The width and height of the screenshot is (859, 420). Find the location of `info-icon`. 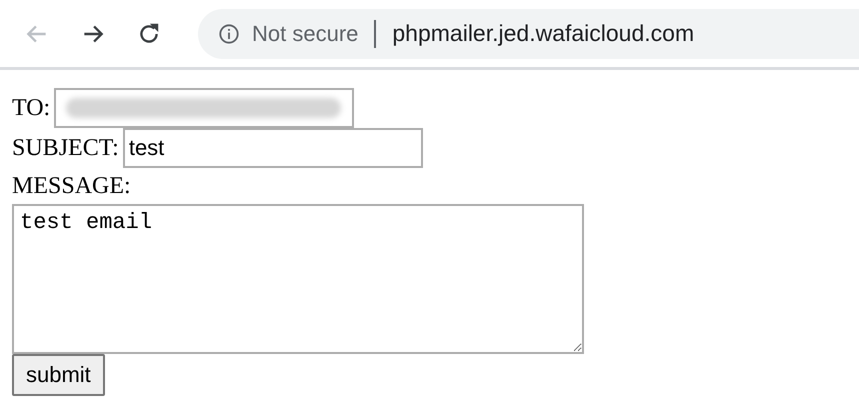

info-icon is located at coordinates (229, 33).